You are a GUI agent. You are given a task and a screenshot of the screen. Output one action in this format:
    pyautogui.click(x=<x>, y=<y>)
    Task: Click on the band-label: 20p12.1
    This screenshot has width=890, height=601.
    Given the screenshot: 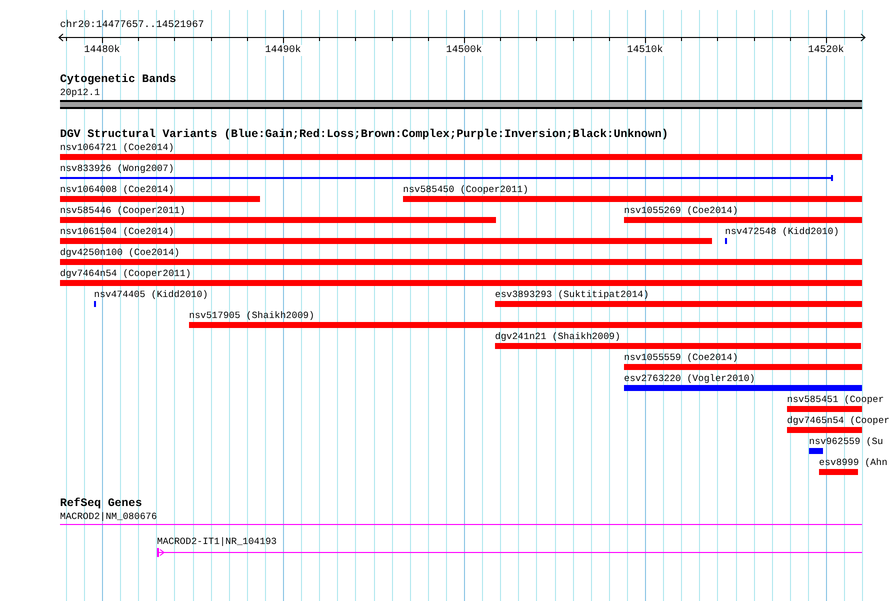 What is the action you would take?
    pyautogui.click(x=80, y=93)
    